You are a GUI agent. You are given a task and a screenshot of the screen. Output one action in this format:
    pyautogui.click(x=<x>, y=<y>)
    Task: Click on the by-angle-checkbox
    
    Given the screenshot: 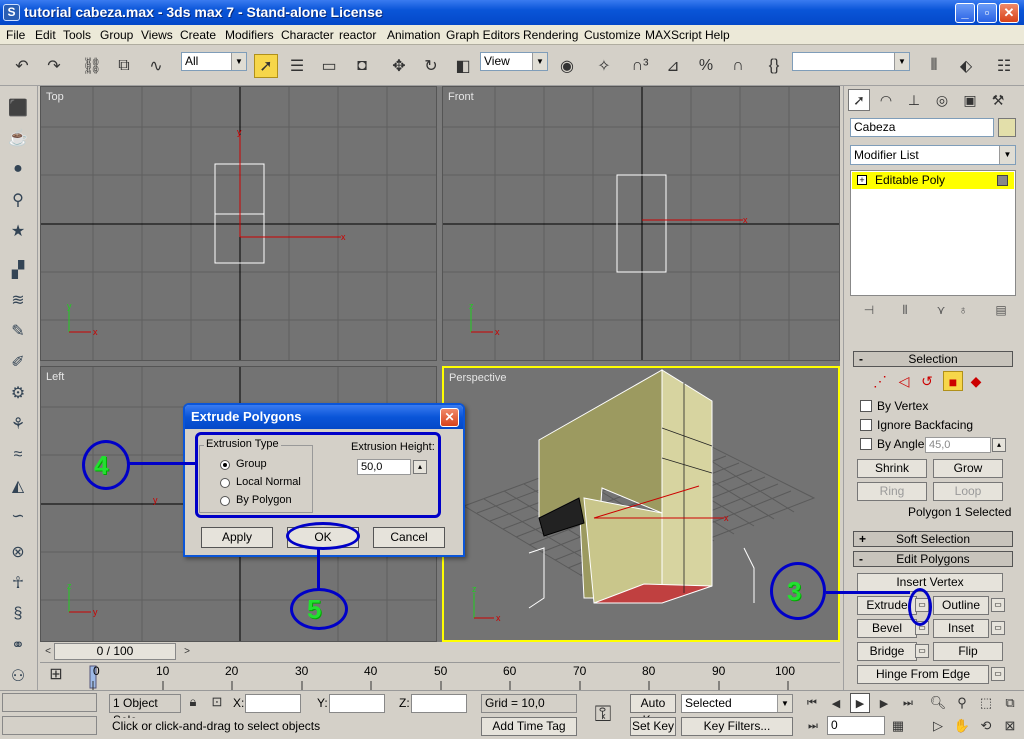 What is the action you would take?
    pyautogui.click(x=866, y=444)
    